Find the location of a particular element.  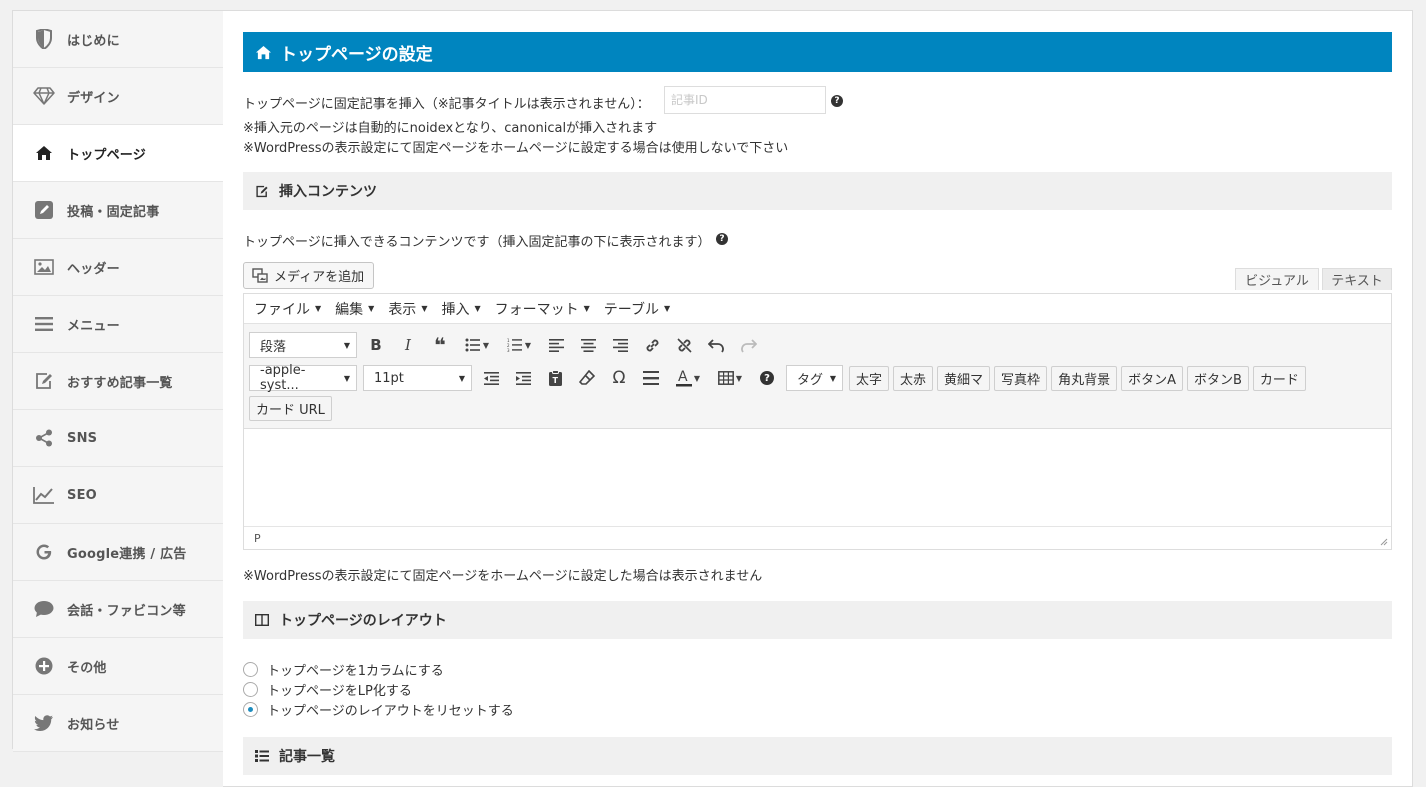

font-family-select: -apple-syst... ▼ is located at coordinates (303, 378).